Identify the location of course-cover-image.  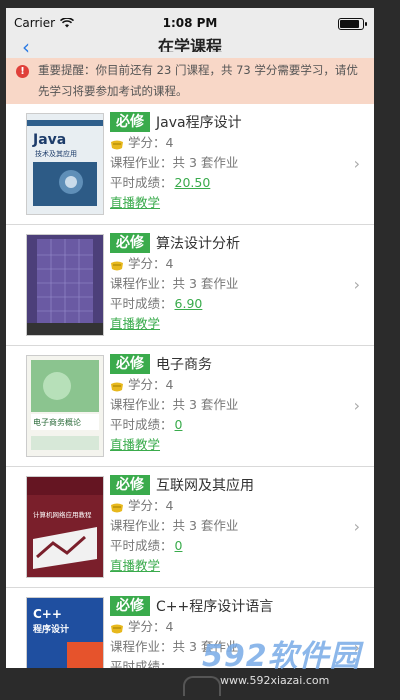
(65, 285).